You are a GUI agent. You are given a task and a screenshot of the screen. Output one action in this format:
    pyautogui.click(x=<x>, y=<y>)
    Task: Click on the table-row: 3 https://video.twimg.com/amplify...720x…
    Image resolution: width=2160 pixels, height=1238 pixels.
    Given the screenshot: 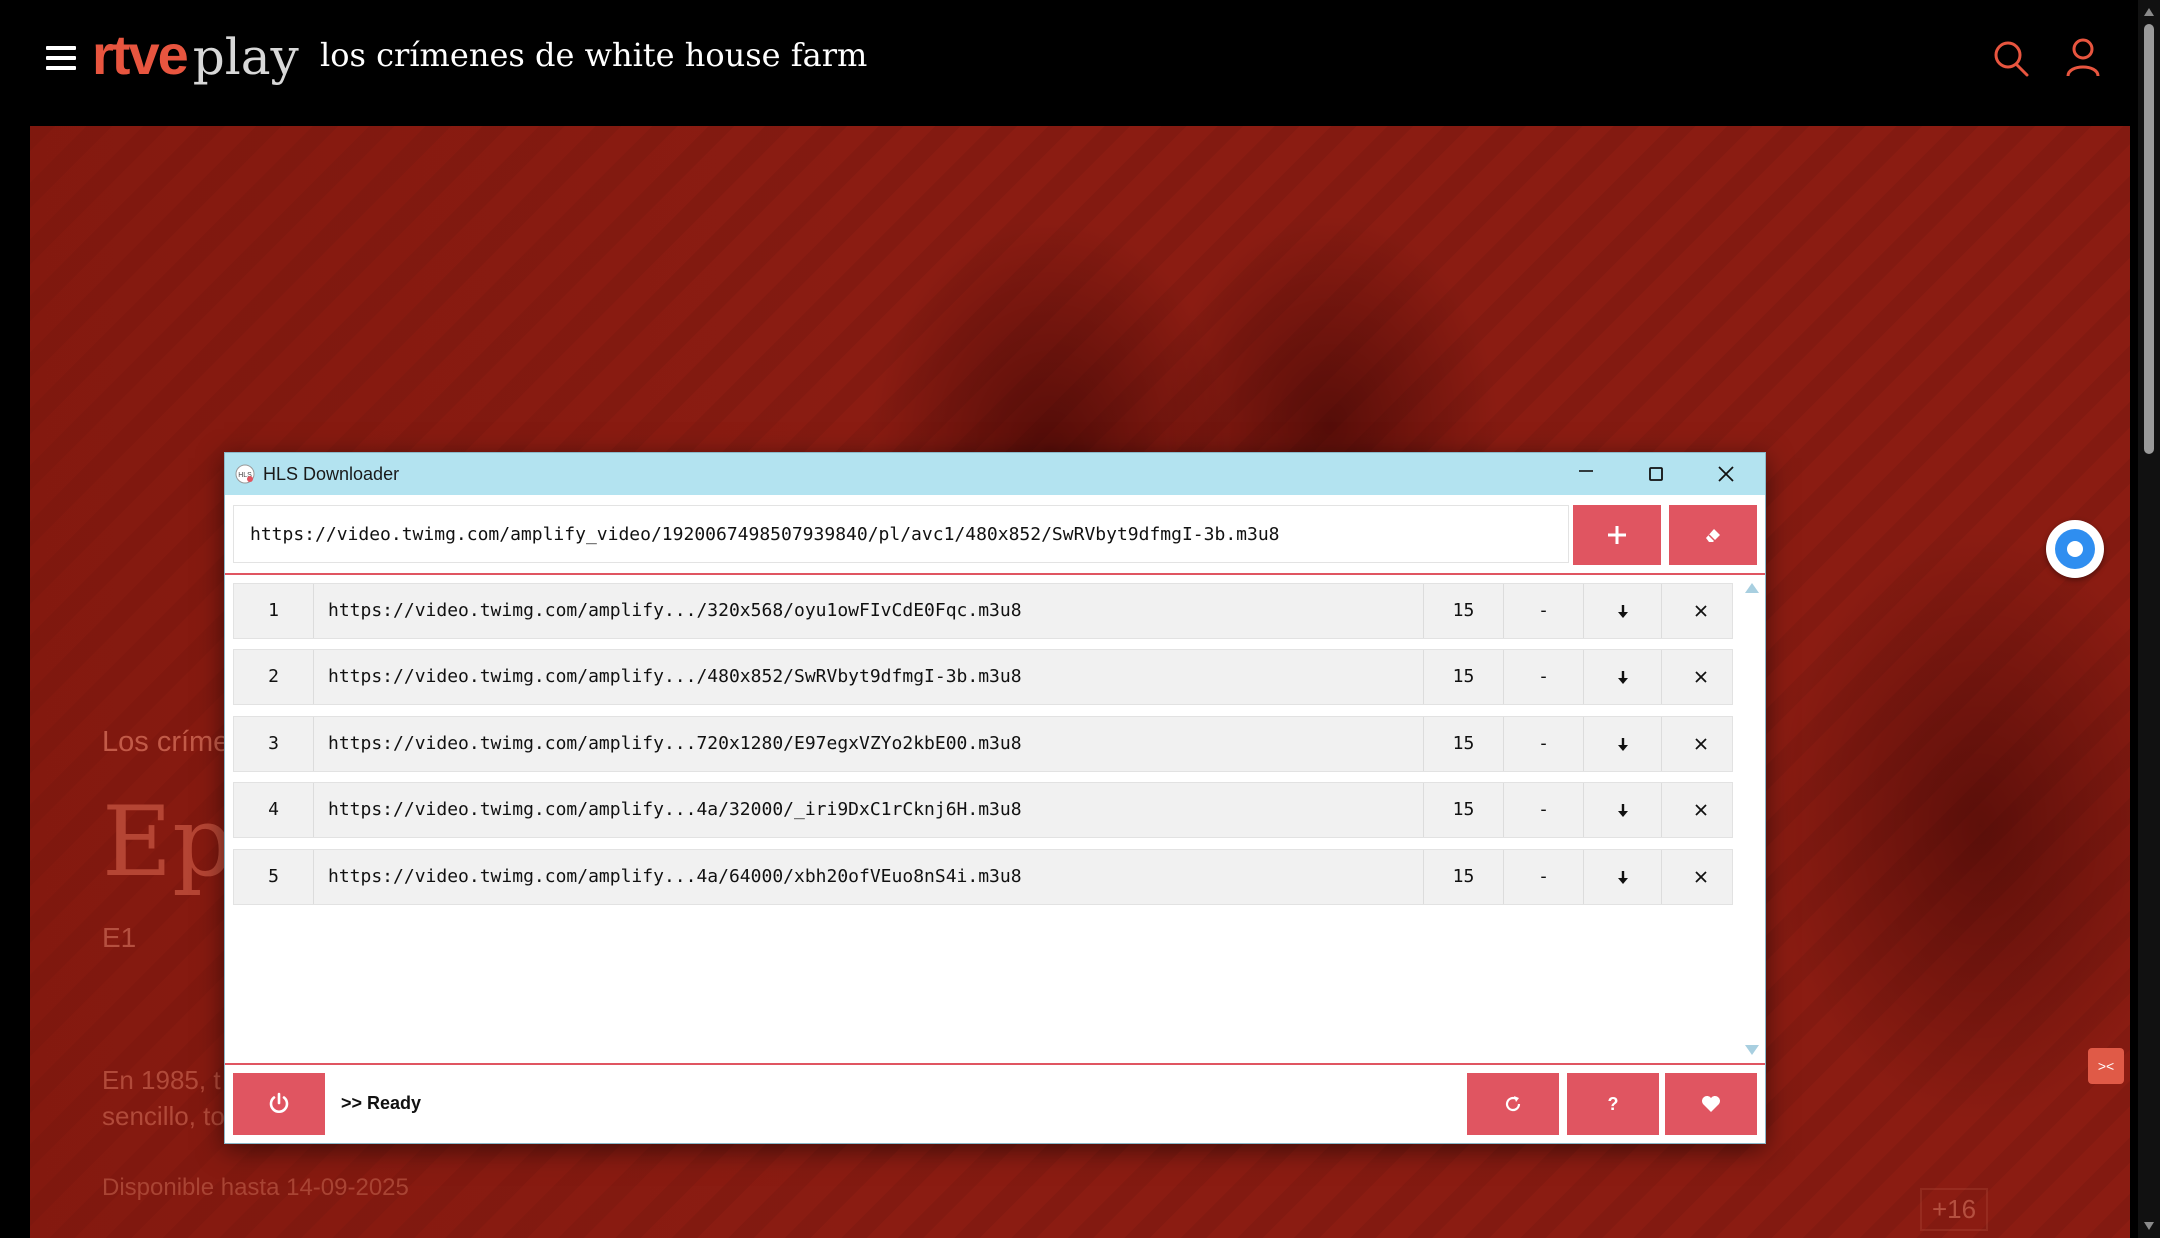 What is the action you would take?
    pyautogui.click(x=983, y=744)
    